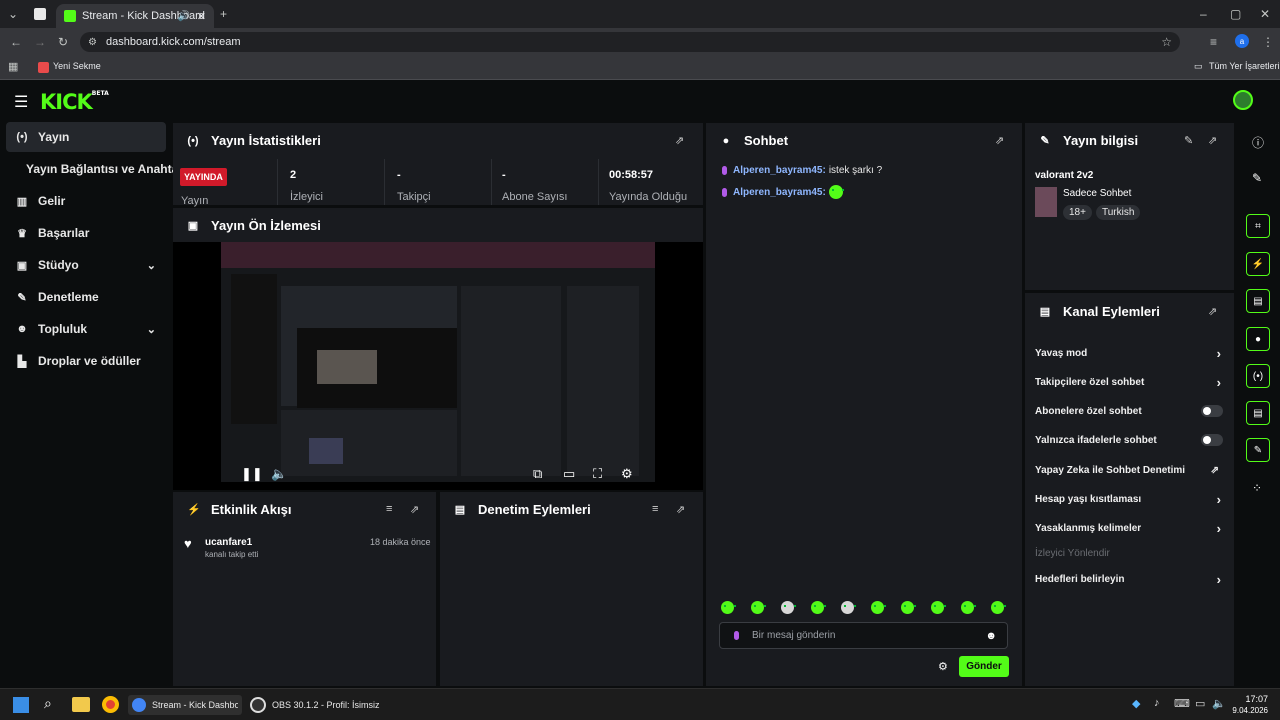 Image resolution: width=1280 pixels, height=720 pixels. Describe the element at coordinates (1182, 703) in the screenshot. I see `keyboard-tray-icon: ⌨` at that location.